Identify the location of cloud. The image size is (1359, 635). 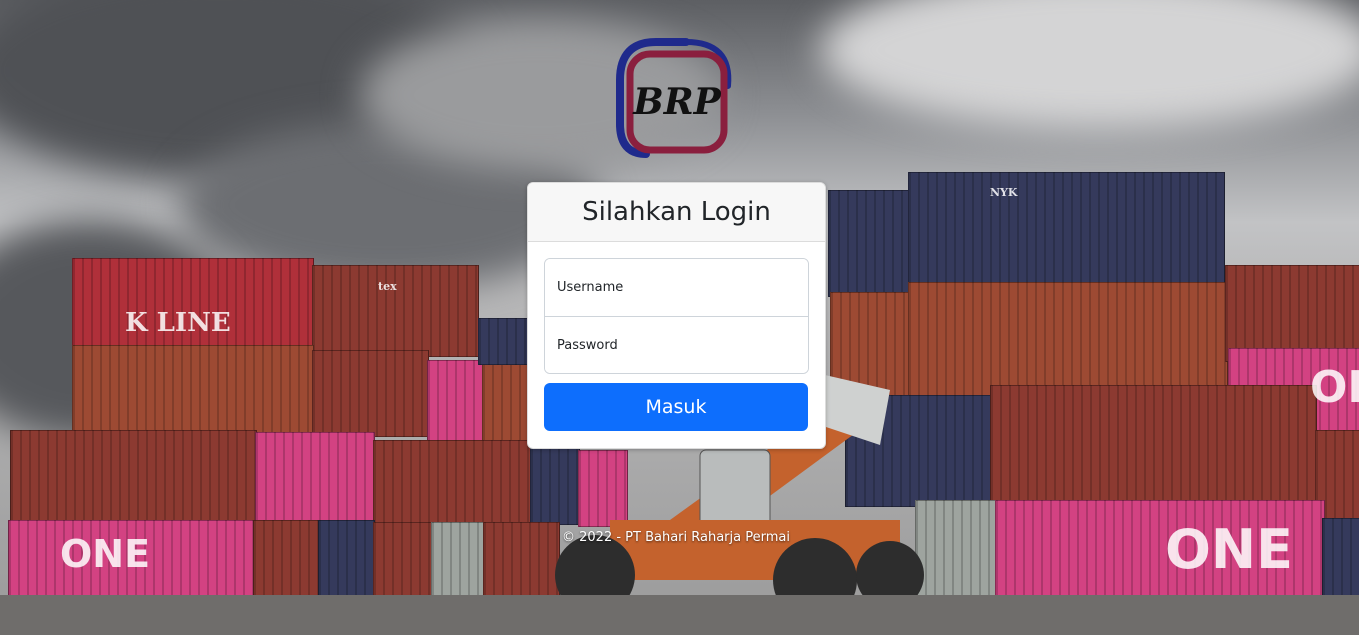
(1089, 65).